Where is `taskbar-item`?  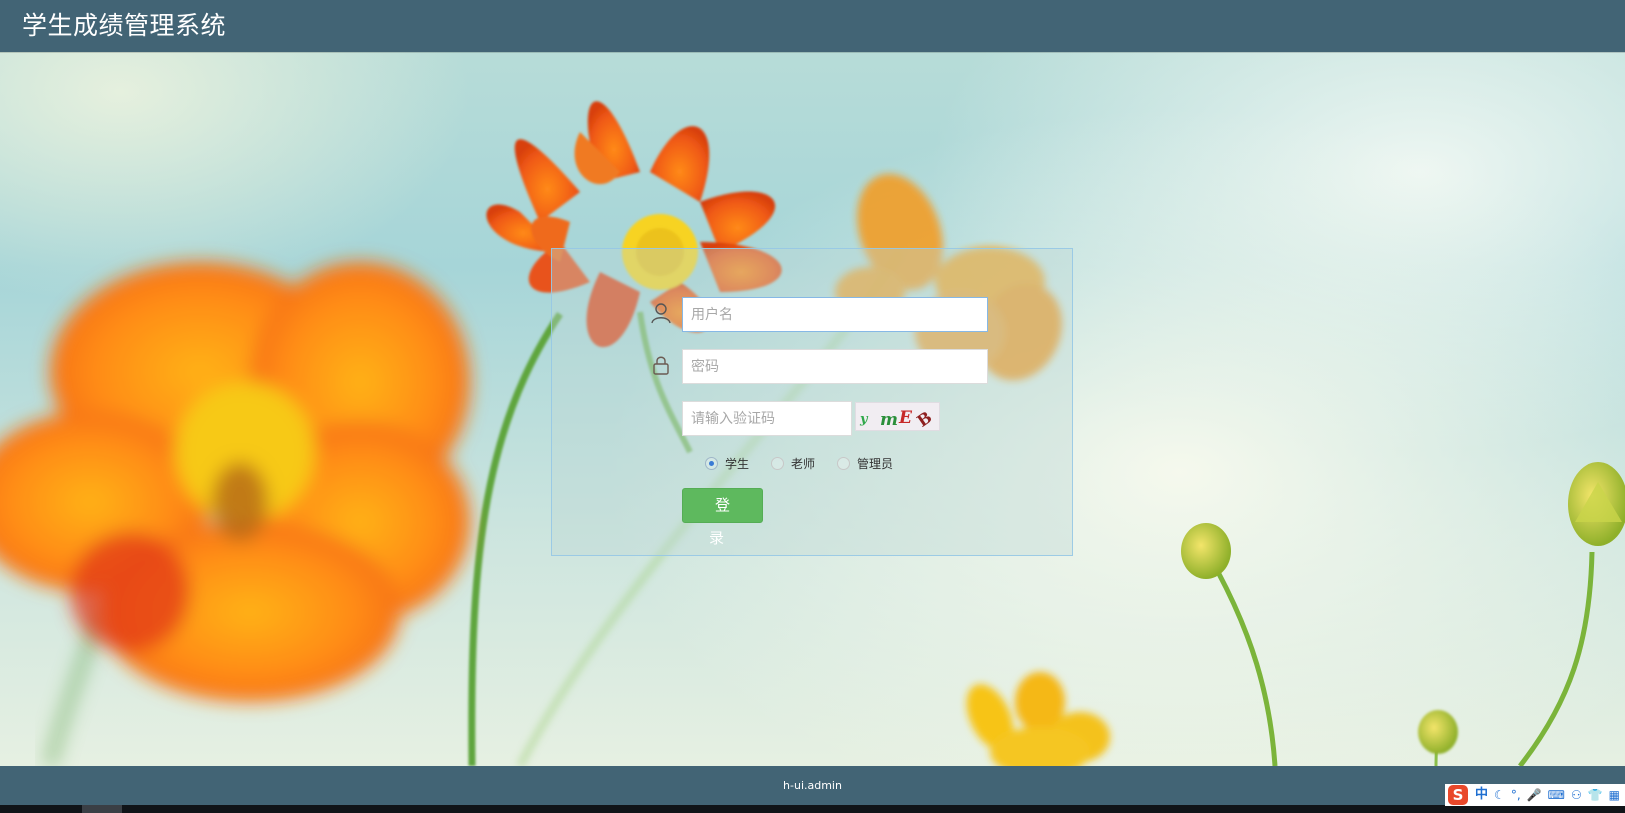
taskbar-item is located at coordinates (102, 809).